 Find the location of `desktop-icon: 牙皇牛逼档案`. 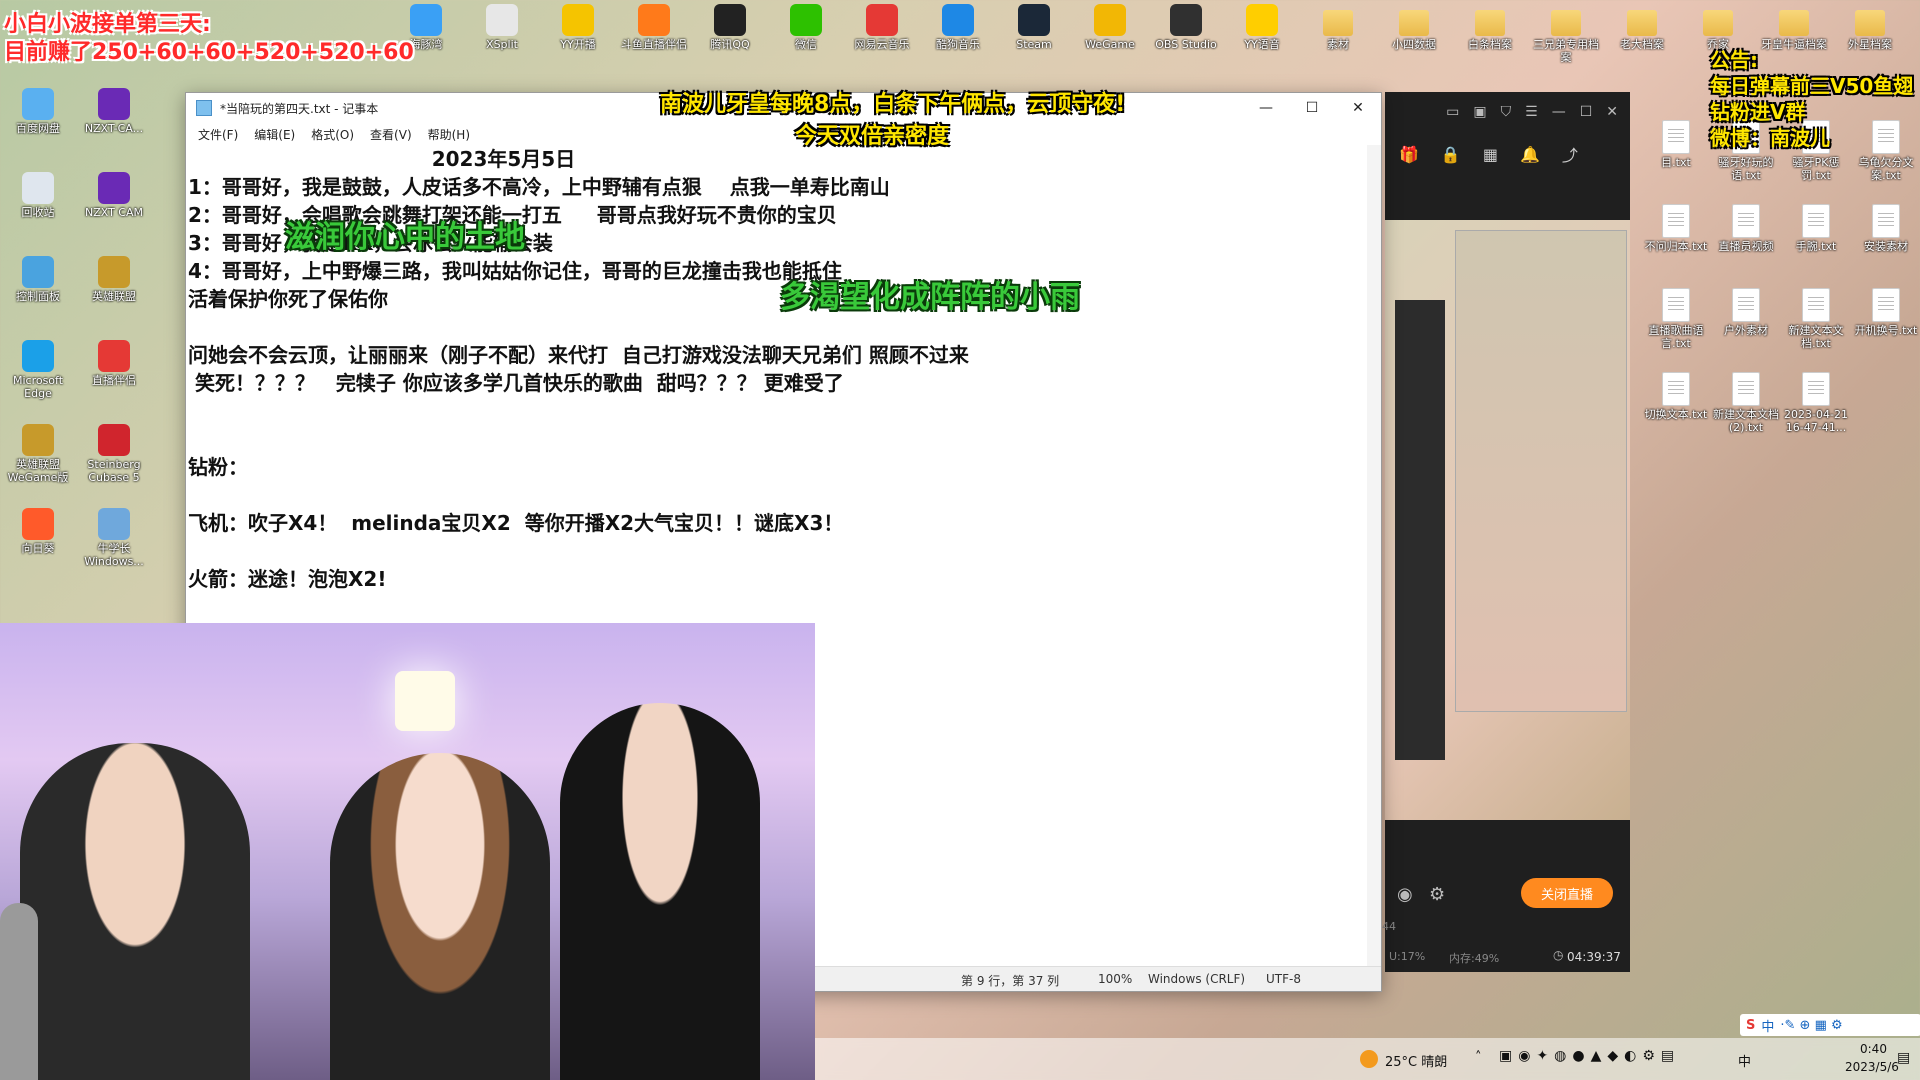

desktop-icon: 牙皇牛逼档案 is located at coordinates (1794, 27).